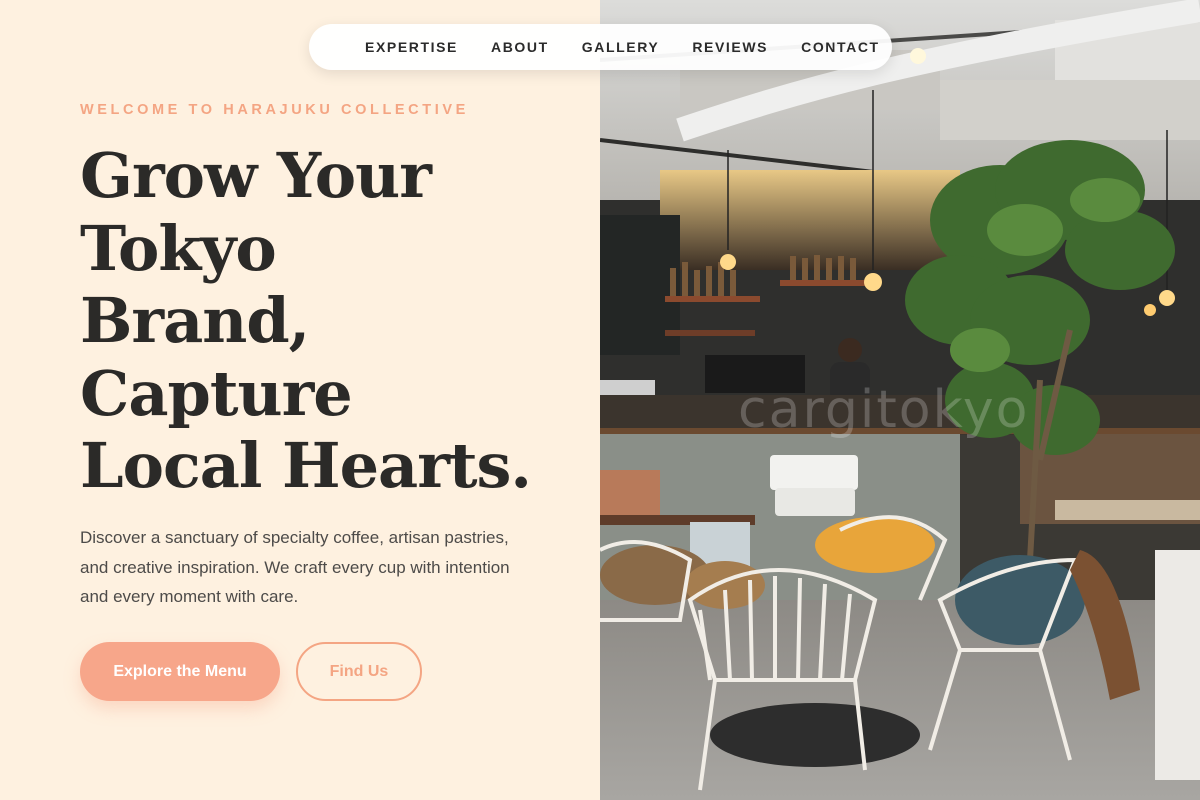  Describe the element at coordinates (274, 110) in the screenshot. I see `hero-eyebrow: WELCOME TO HARAJUKU COLLECTIVE` at that location.